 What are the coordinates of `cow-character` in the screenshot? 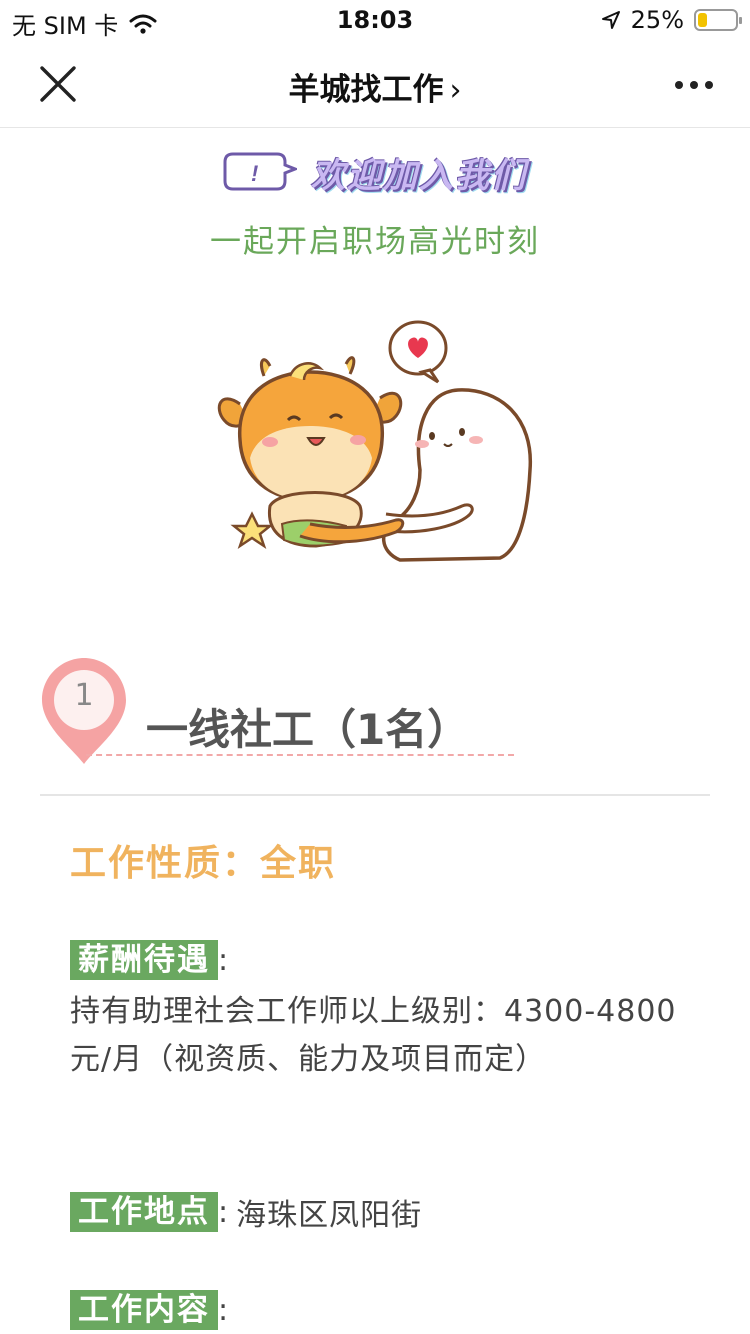 It's located at (311, 453).